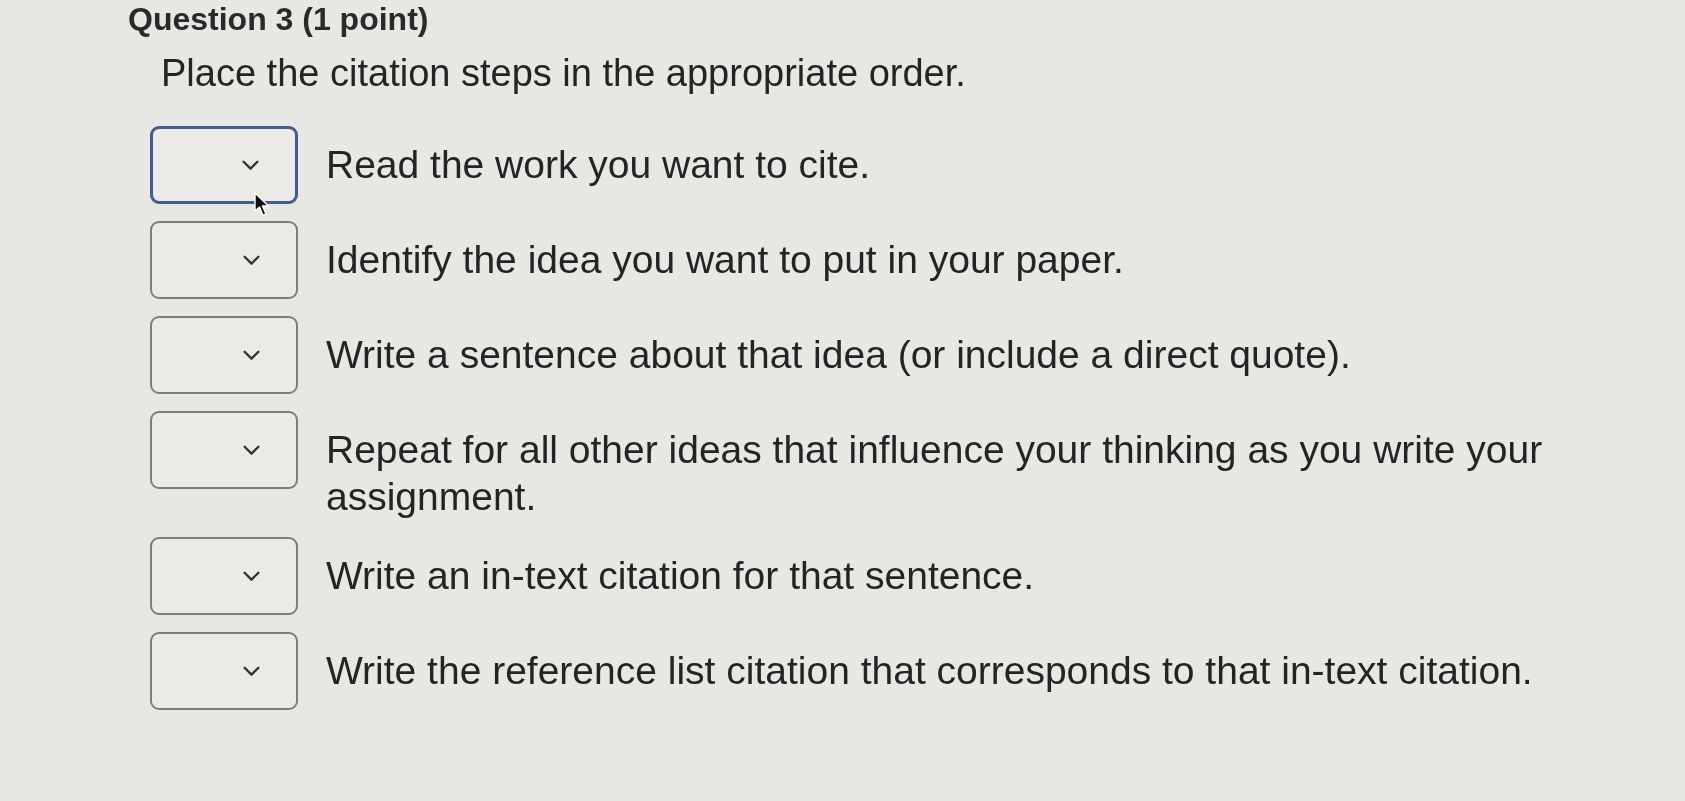 The width and height of the screenshot is (1685, 801). What do you see at coordinates (935, 473) in the screenshot?
I see `step-text: Repeat for all other ideas that influence your thinking as you write your assignment.` at bounding box center [935, 473].